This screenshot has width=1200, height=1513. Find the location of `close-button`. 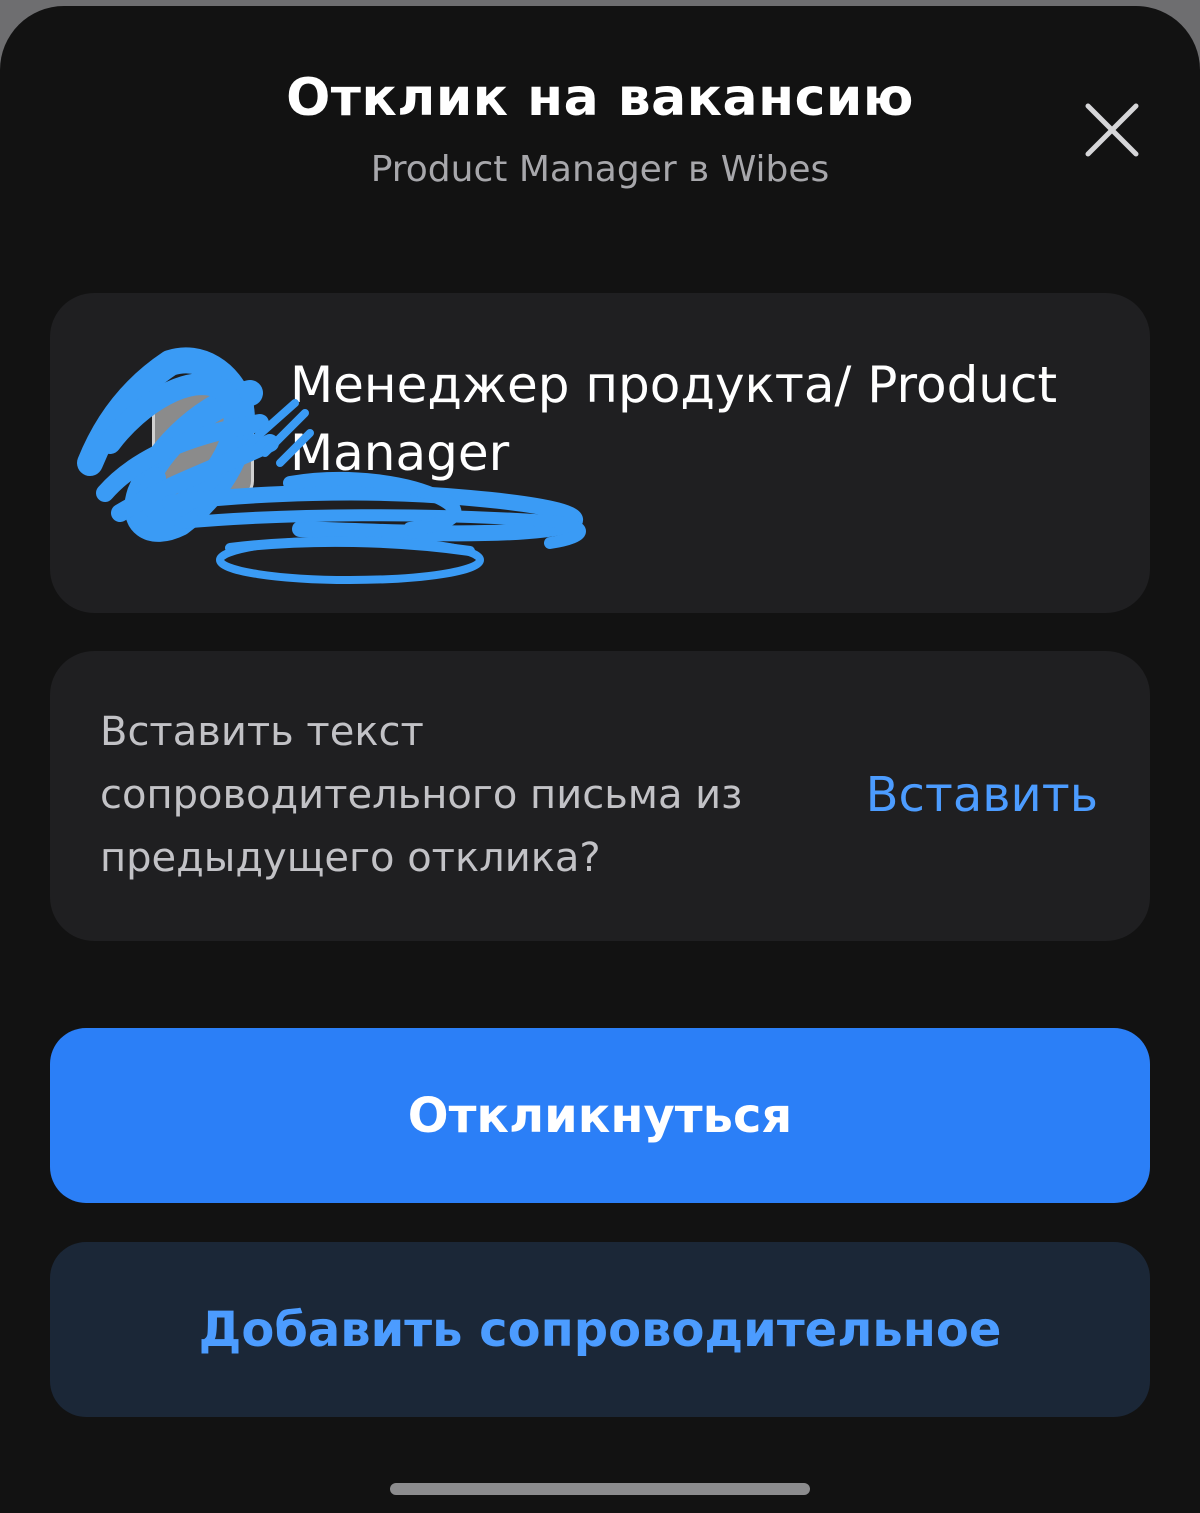

close-button is located at coordinates (1112, 130).